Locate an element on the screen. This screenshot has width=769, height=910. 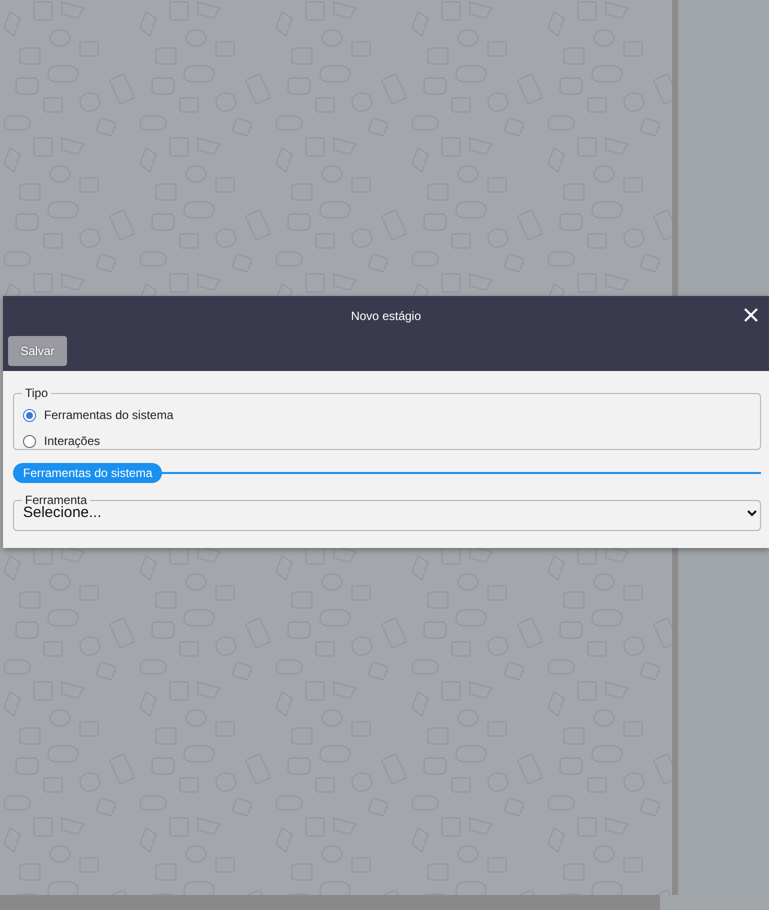
dialog-title: Novo estágio is located at coordinates (386, 316).